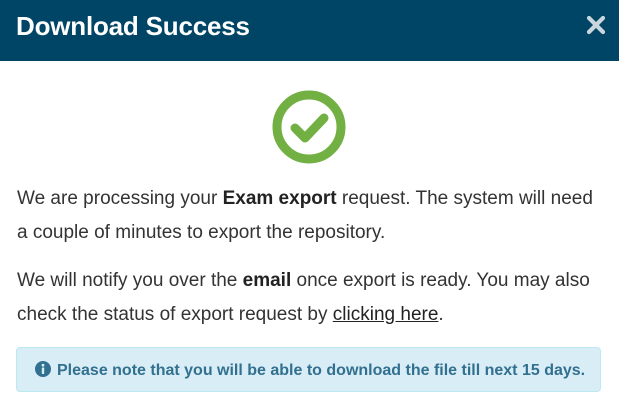 The width and height of the screenshot is (619, 407). What do you see at coordinates (386, 314) in the screenshot?
I see `check-status-link: clicking here` at bounding box center [386, 314].